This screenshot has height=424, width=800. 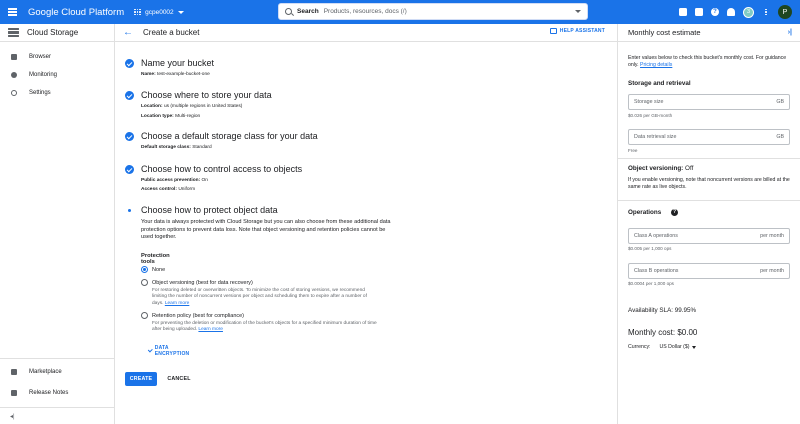 What do you see at coordinates (198, 316) in the screenshot?
I see `radio-retention-policy-label: Retention policy (best for compliance)` at bounding box center [198, 316].